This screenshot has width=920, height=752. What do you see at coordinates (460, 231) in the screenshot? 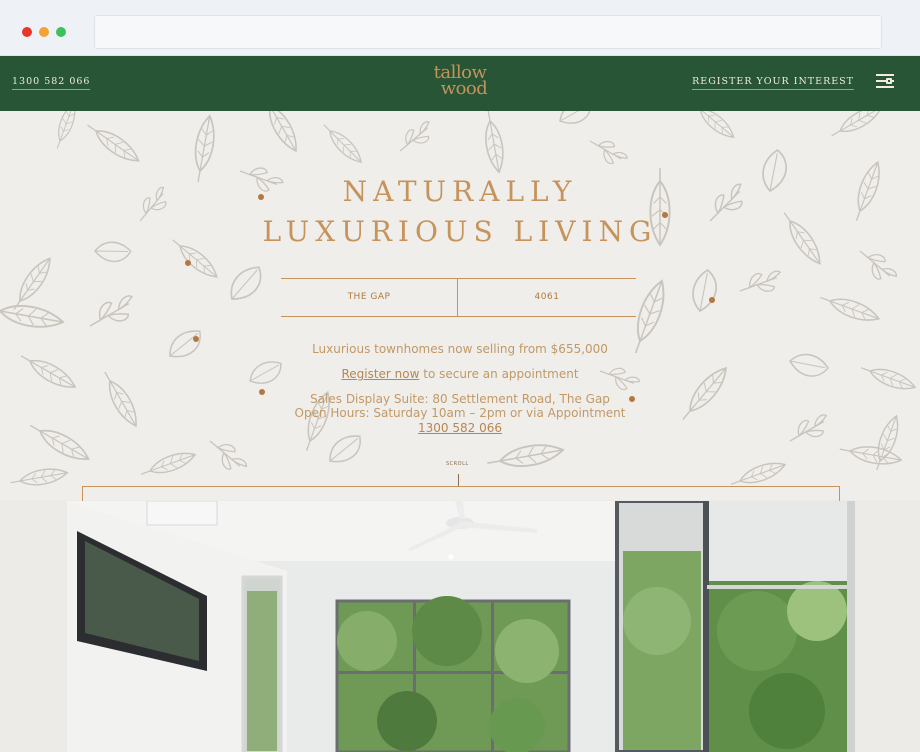
I see `hero-title-line-2: LUXURIOUS LIVING` at bounding box center [460, 231].